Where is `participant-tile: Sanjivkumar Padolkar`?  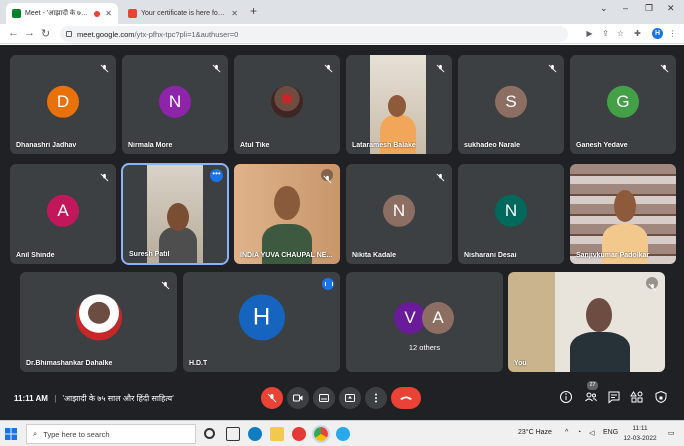 participant-tile: Sanjivkumar Padolkar is located at coordinates (623, 214).